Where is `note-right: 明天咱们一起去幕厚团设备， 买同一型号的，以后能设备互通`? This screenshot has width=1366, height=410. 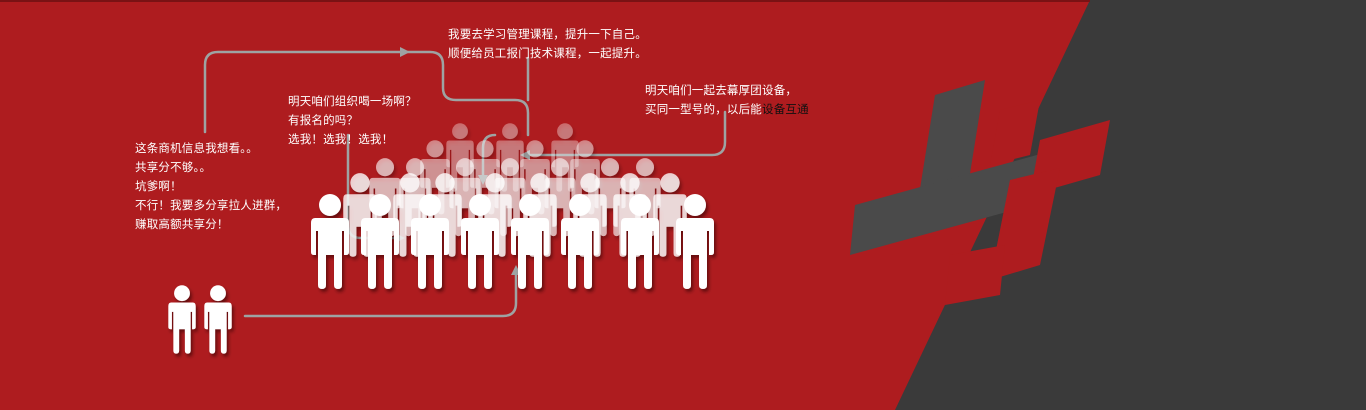
note-right: 明天咱们一起去幕厚团设备， 买同一型号的，以后能设备互通 is located at coordinates (727, 100).